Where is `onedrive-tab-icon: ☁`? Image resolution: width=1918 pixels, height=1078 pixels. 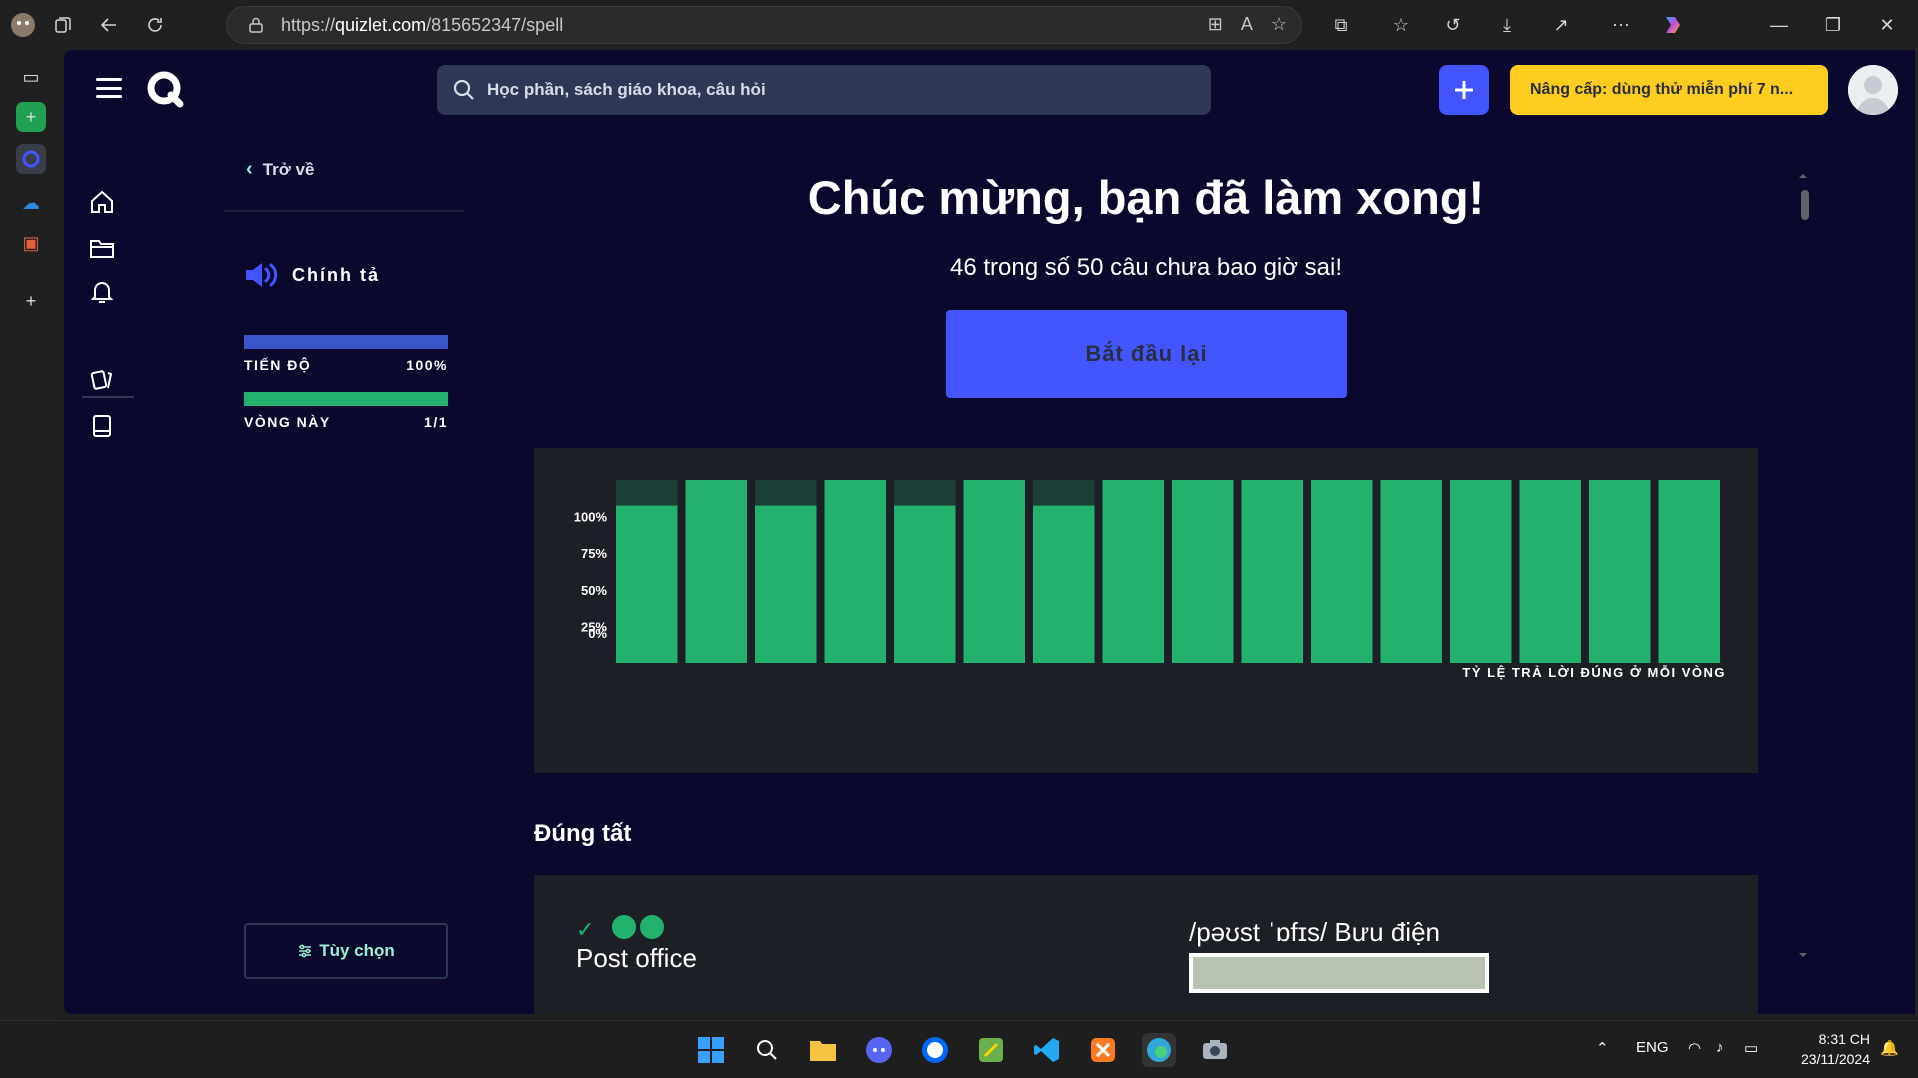
onedrive-tab-icon: ☁ is located at coordinates (31, 203).